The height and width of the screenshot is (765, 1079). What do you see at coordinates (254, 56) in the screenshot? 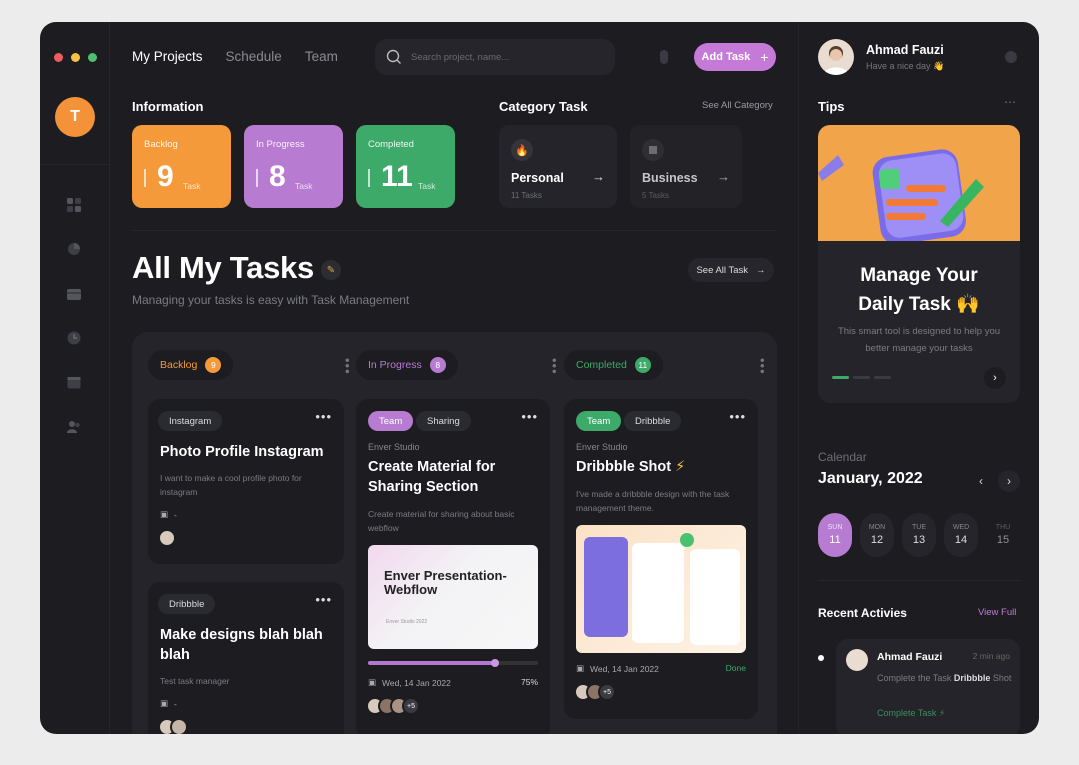
I see `tab-schedule: Schedule` at bounding box center [254, 56].